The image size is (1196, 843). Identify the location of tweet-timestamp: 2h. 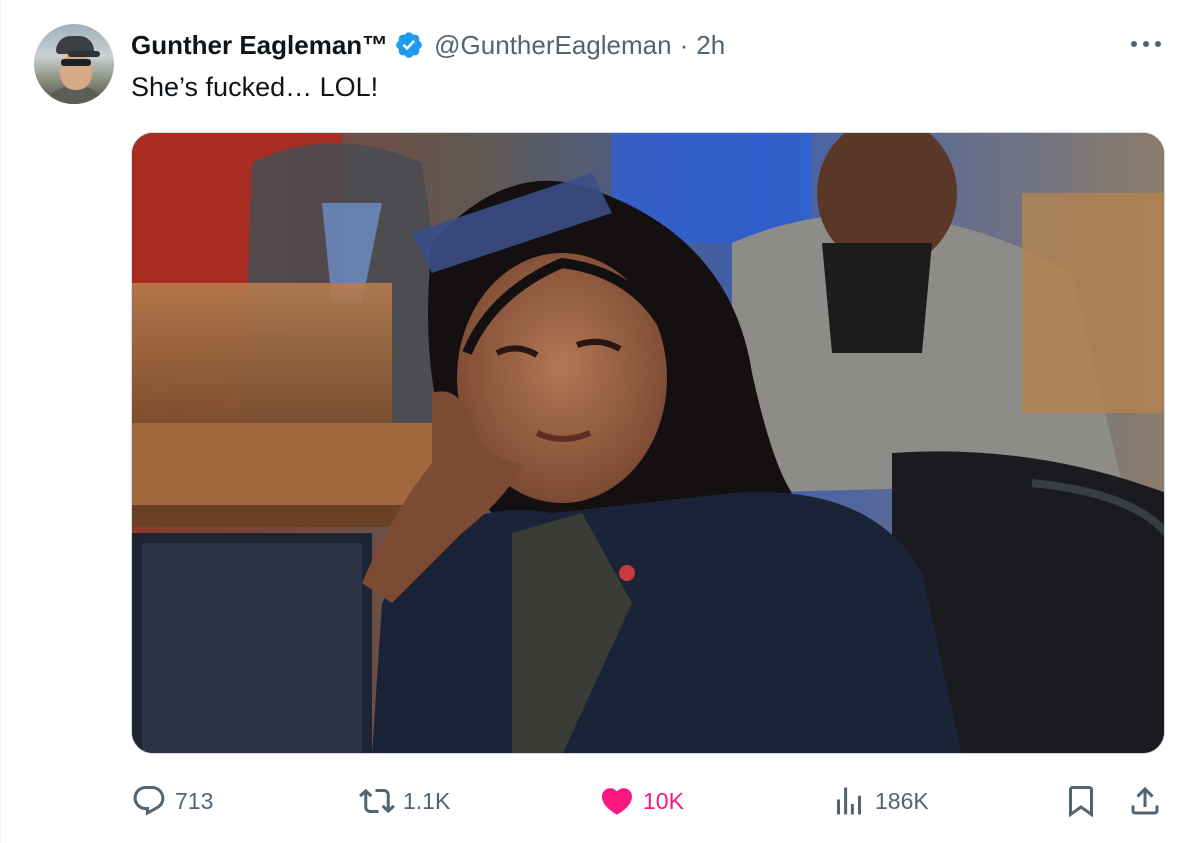
(710, 45).